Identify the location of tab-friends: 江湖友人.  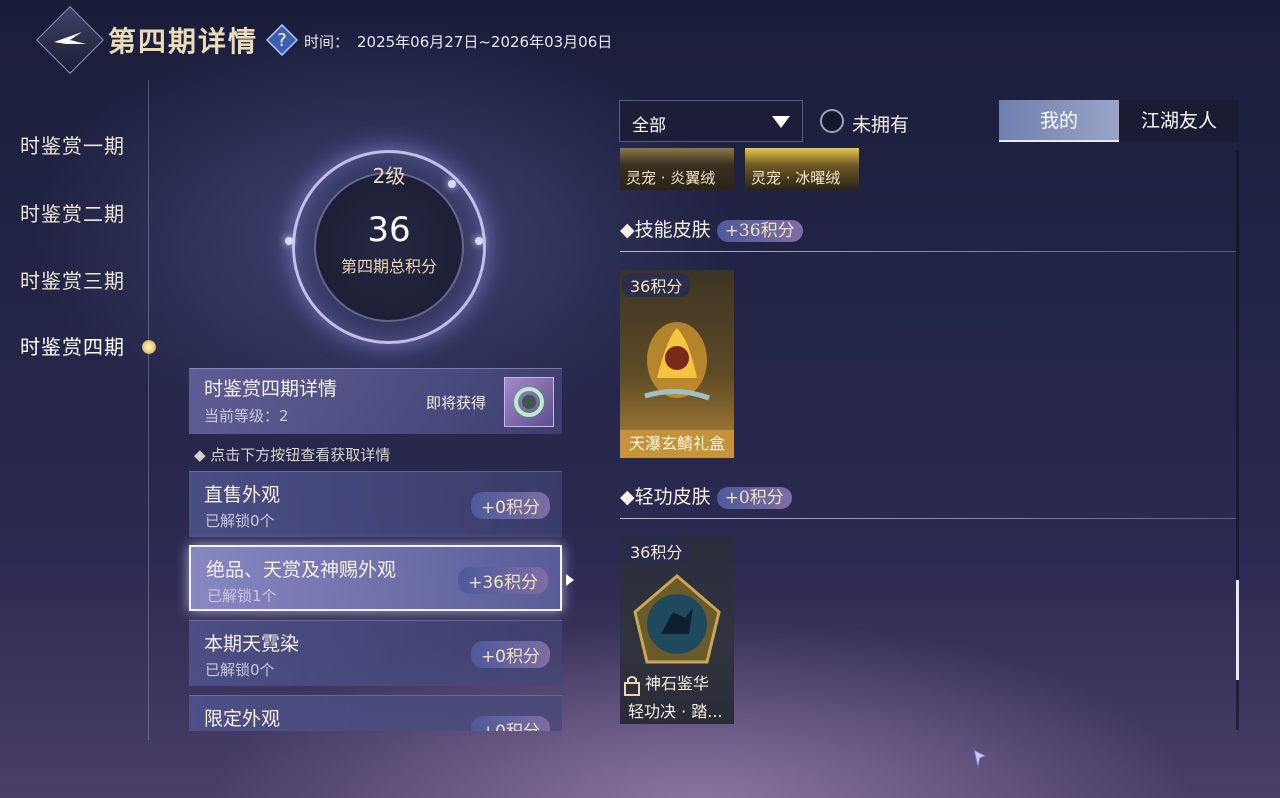
(1179, 121).